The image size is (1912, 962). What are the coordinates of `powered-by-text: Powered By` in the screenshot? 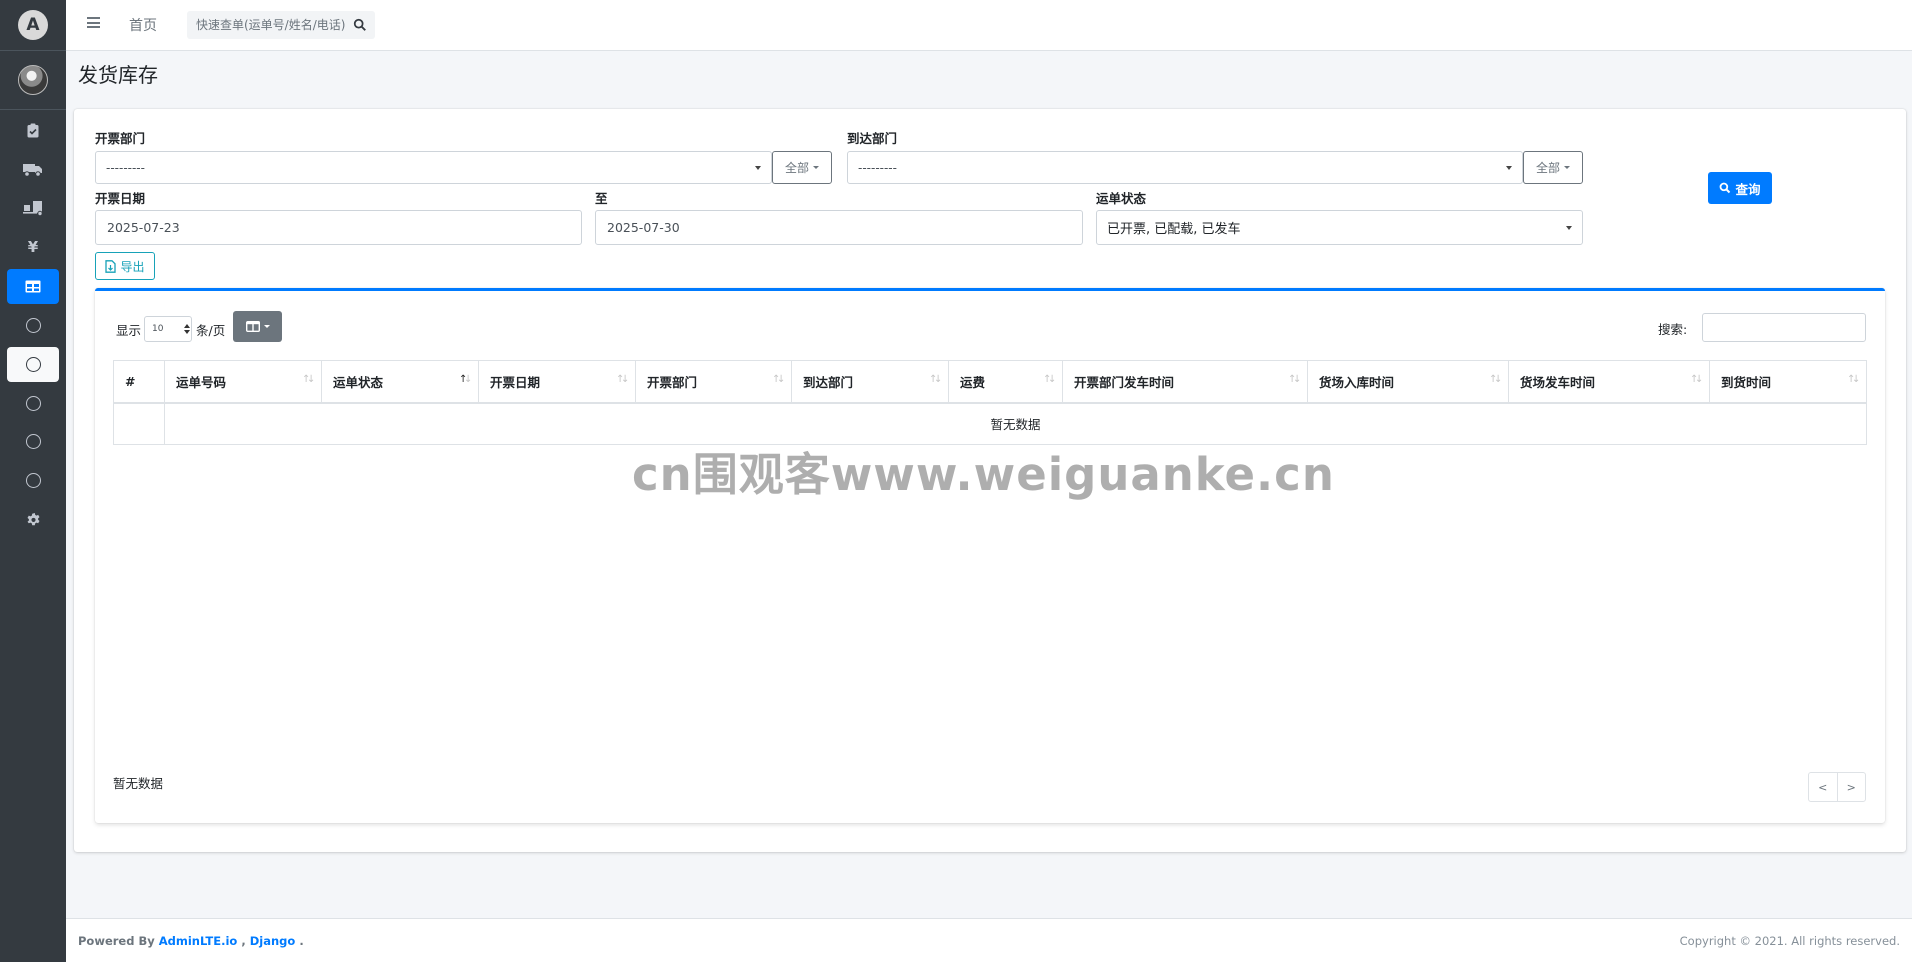 It's located at (116, 941).